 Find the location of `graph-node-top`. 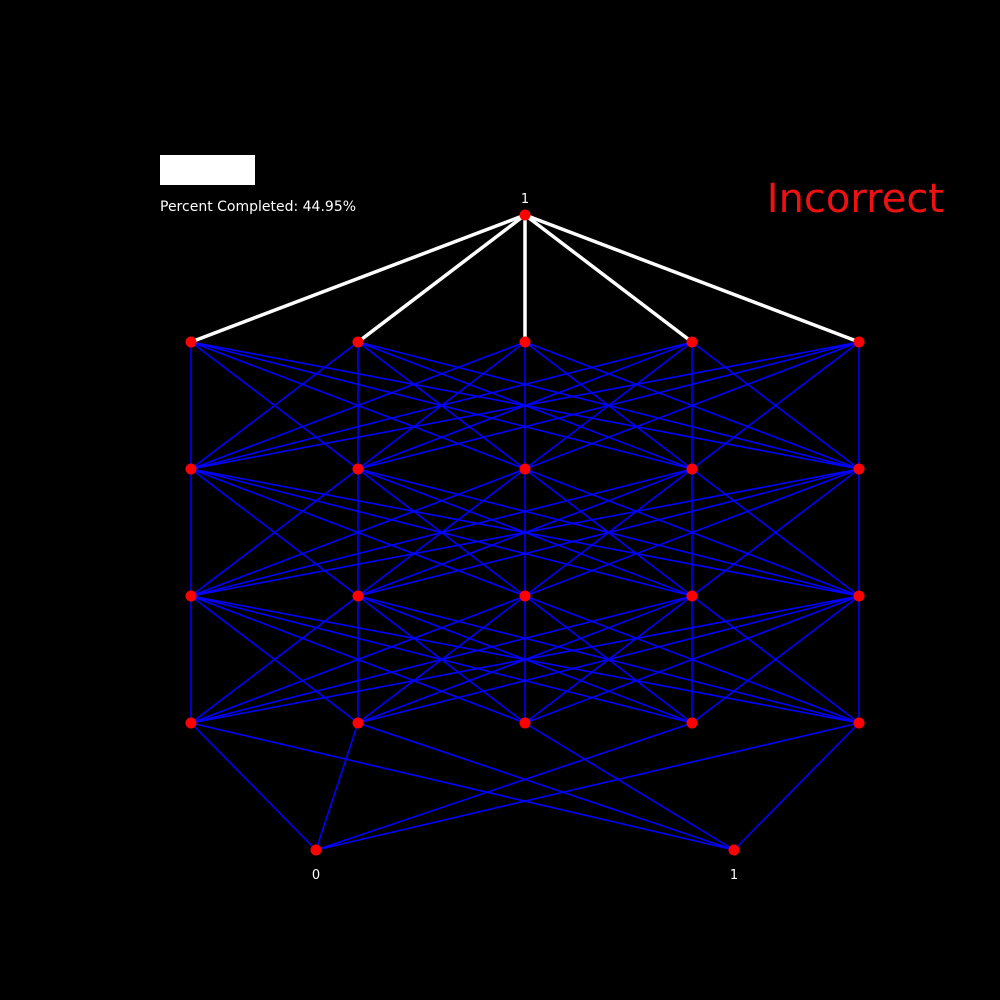

graph-node-top is located at coordinates (525, 215).